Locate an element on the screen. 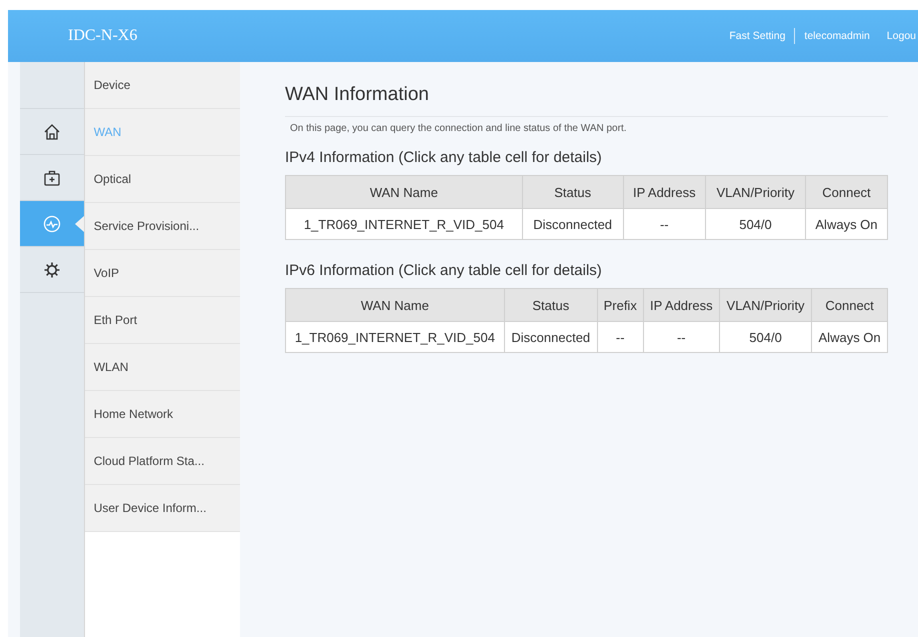 This screenshot has height=637, width=918. home-icon is located at coordinates (51, 131).